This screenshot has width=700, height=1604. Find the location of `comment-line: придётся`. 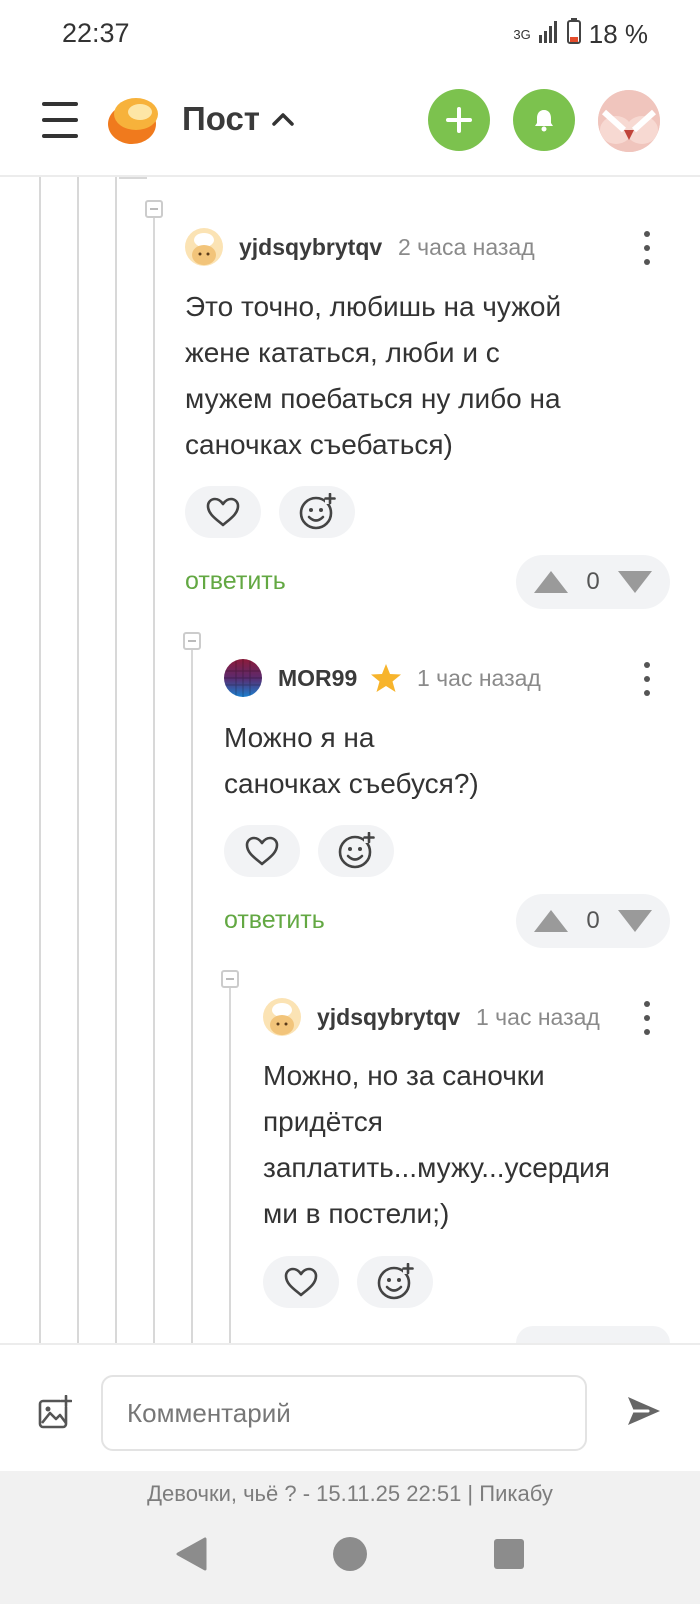

comment-line: придётся is located at coordinates (323, 1121).